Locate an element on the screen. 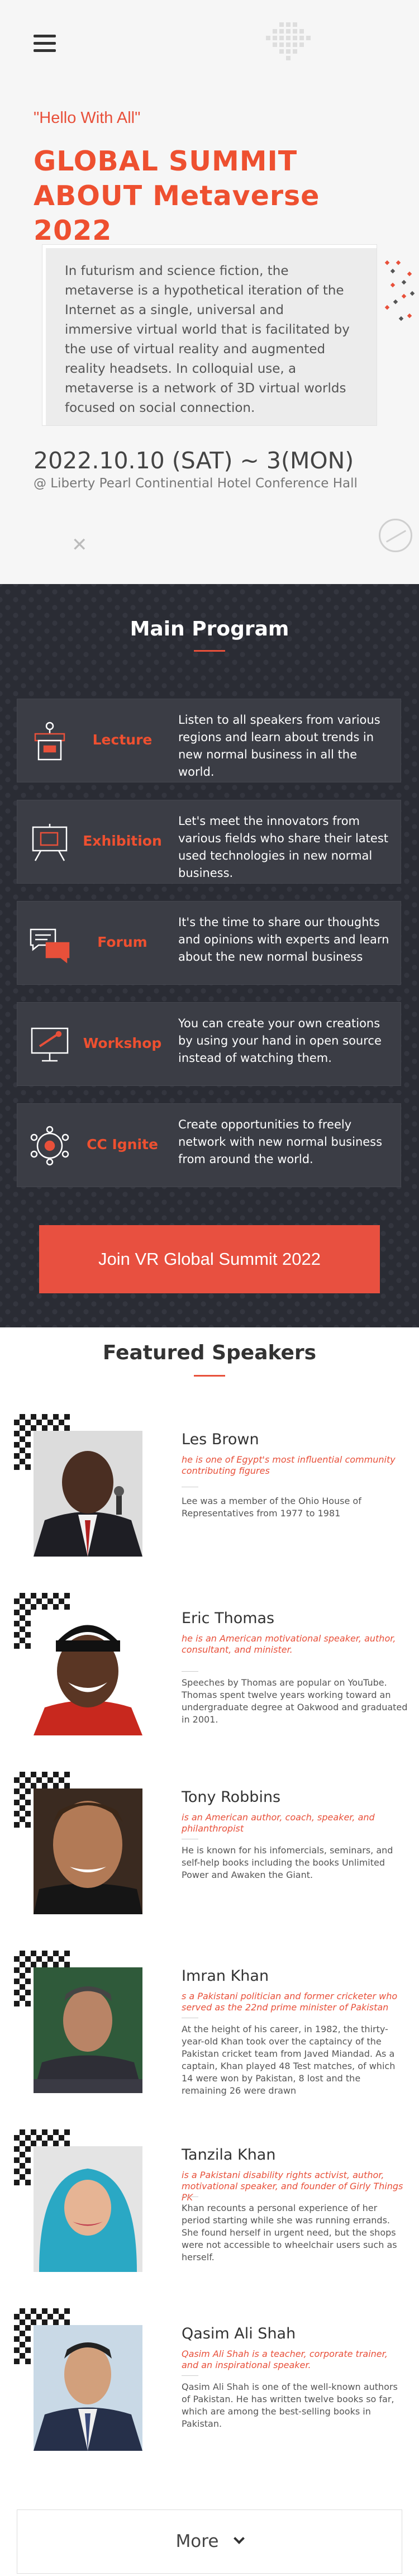 The height and width of the screenshot is (2576, 419). chat-bubbles-icon is located at coordinates (50, 946).